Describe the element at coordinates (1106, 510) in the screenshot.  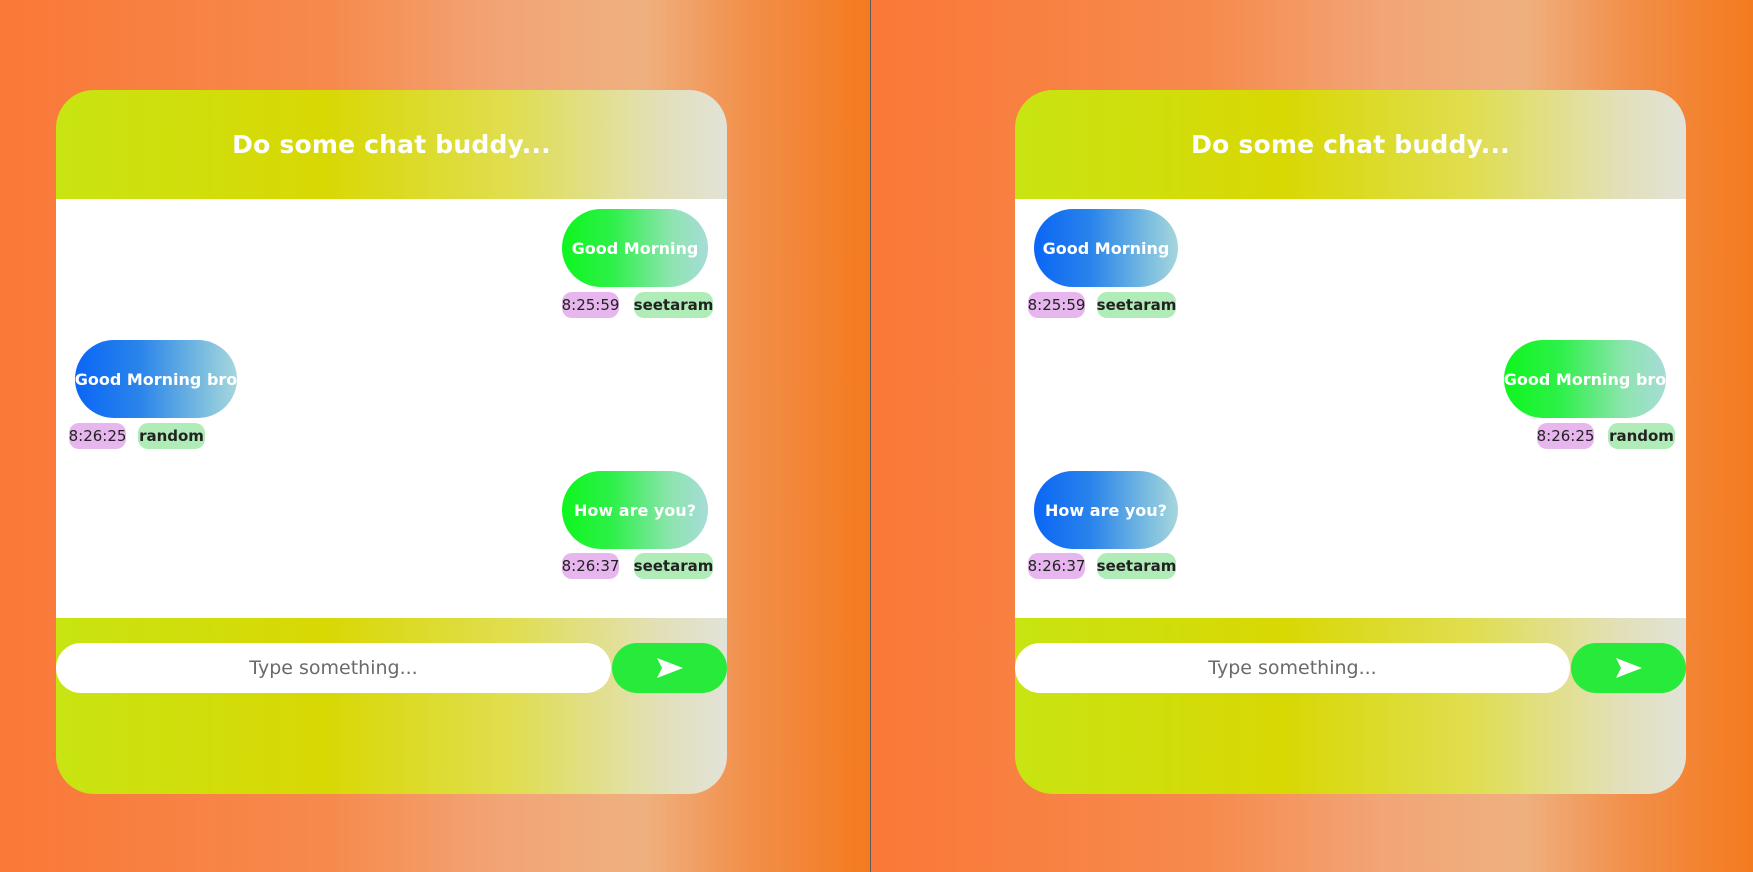
I see `message-bubble-received: How are you?` at that location.